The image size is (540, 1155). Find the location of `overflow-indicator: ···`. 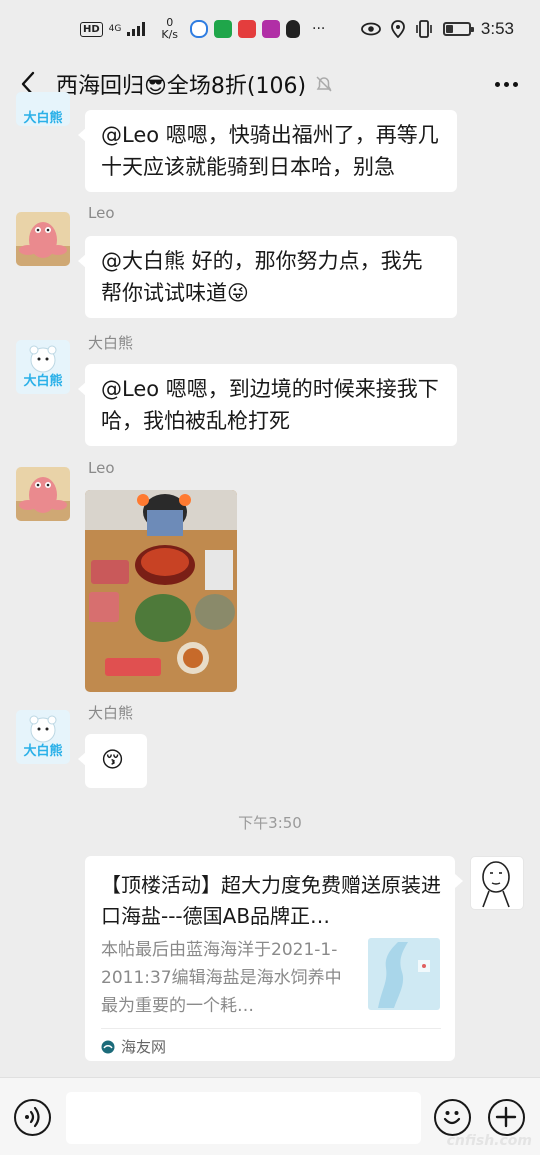

overflow-indicator: ··· is located at coordinates (319, 29).